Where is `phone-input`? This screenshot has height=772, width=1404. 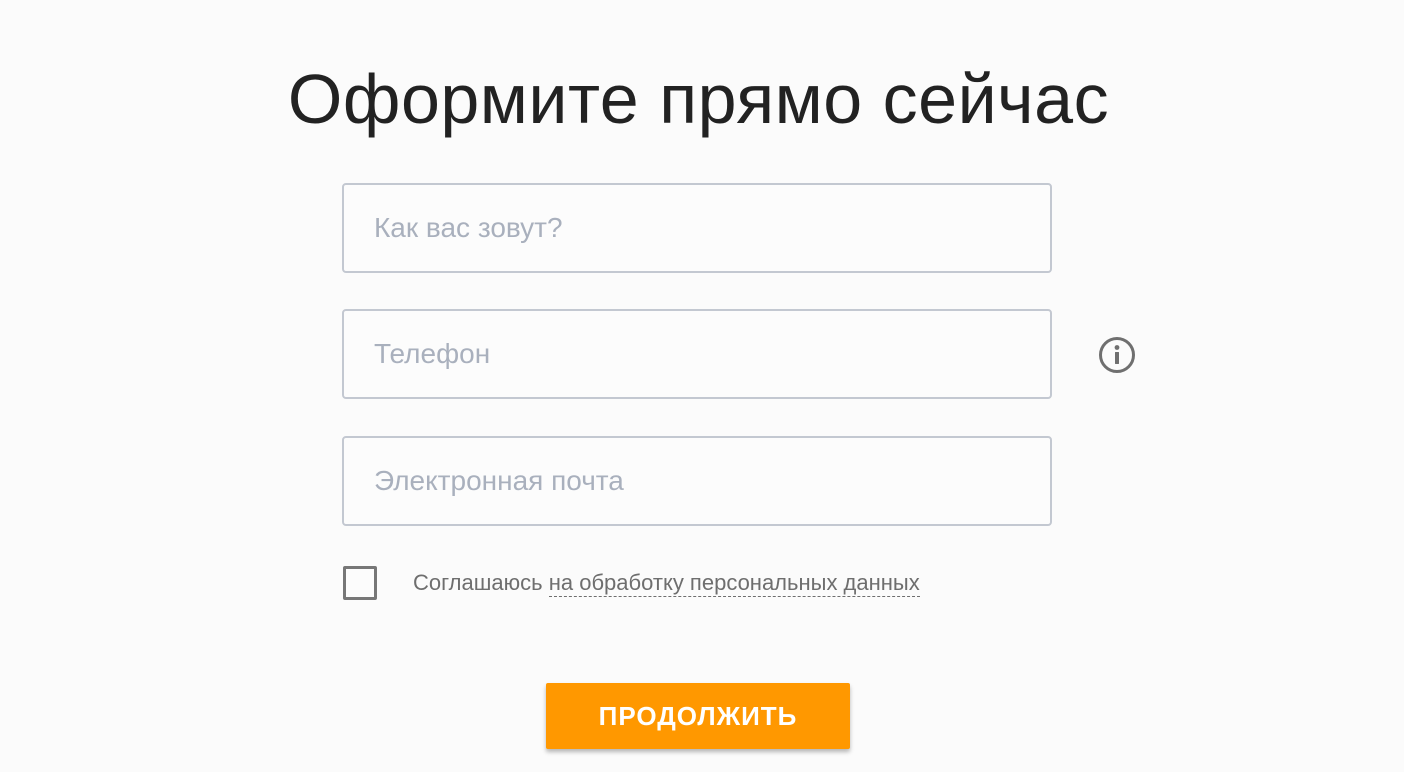 phone-input is located at coordinates (697, 354).